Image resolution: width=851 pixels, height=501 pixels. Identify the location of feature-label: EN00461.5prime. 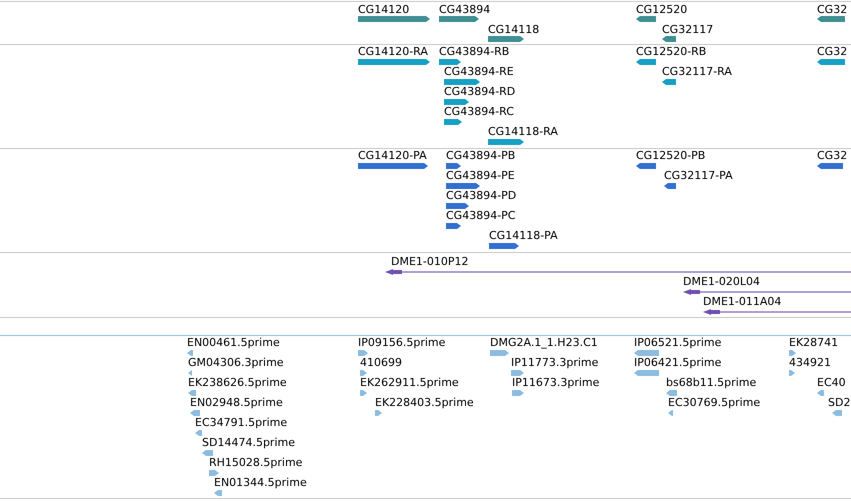
(233, 342).